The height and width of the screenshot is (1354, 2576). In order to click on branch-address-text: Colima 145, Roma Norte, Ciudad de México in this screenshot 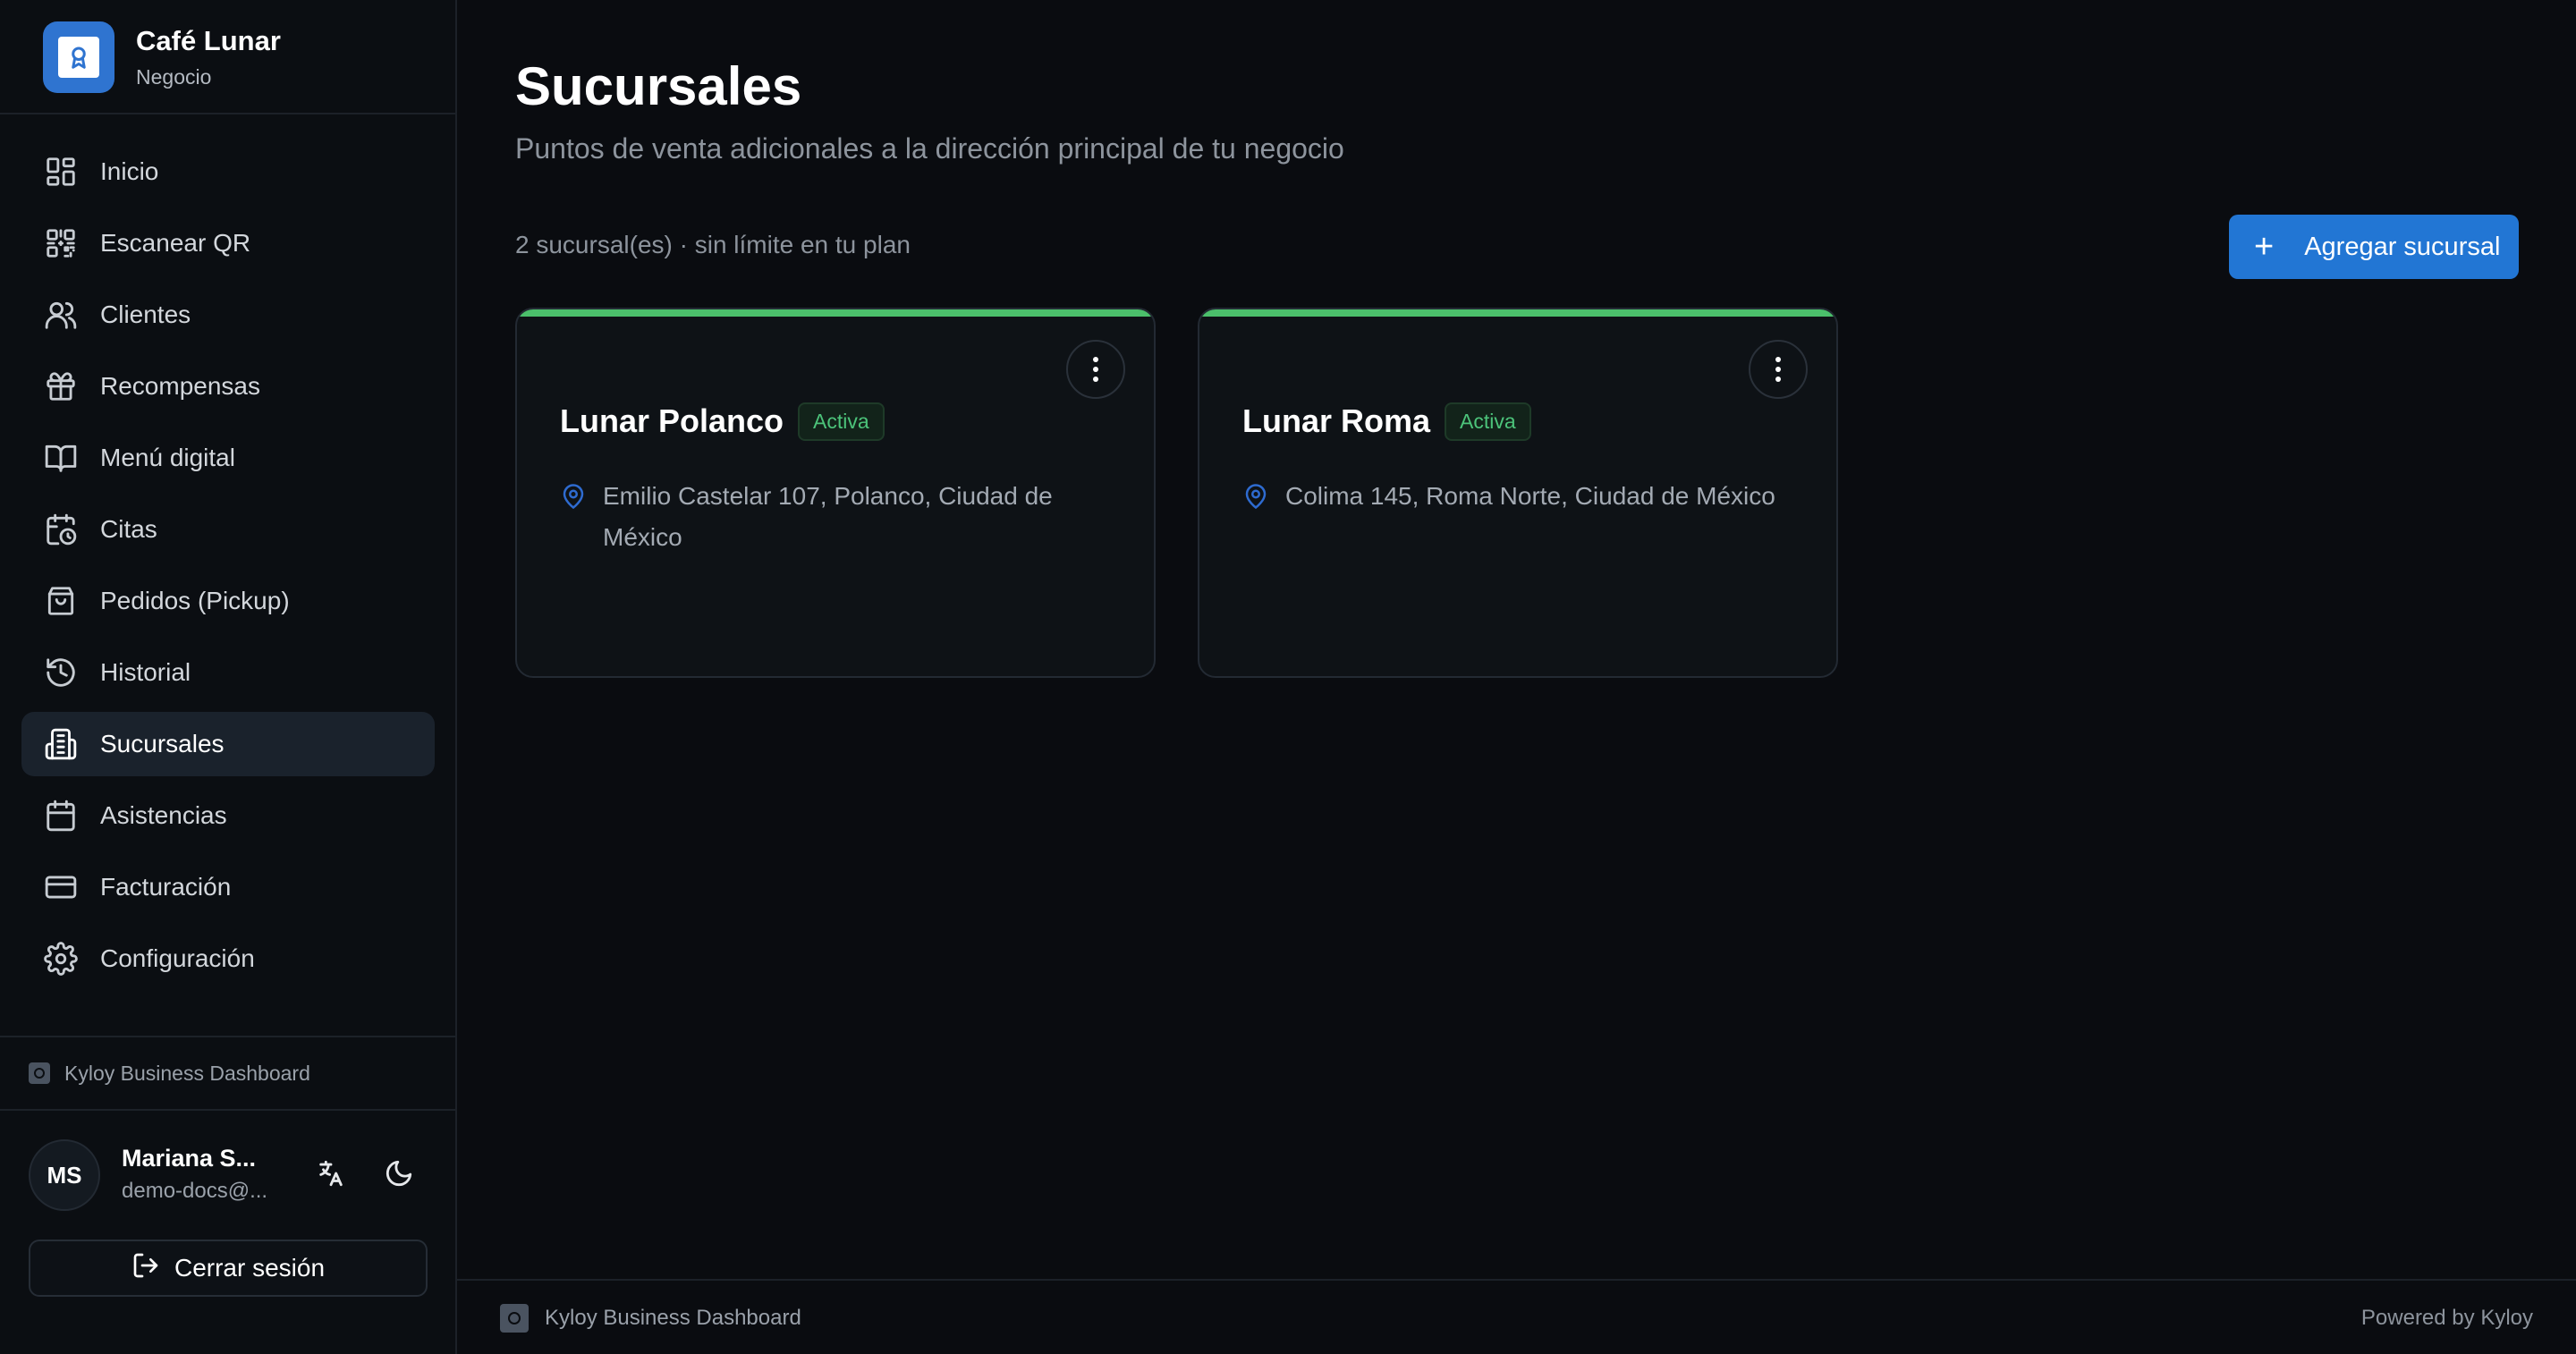, I will do `click(1530, 496)`.